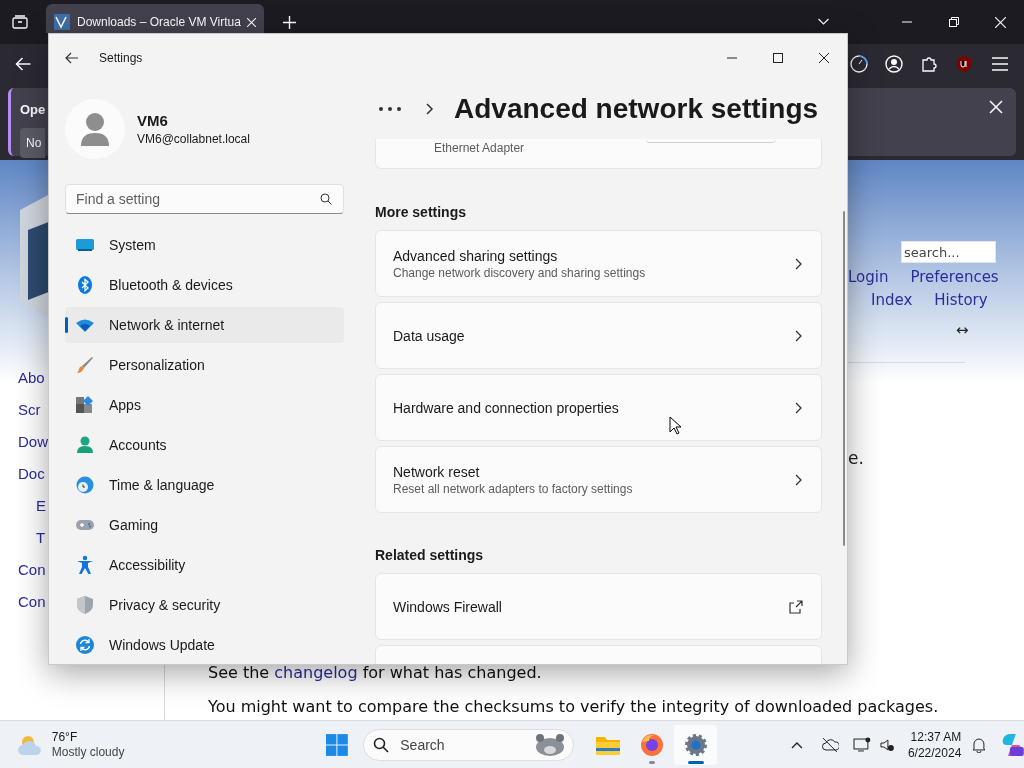  What do you see at coordinates (204, 605) in the screenshot?
I see `nav-item: Privacy & security` at bounding box center [204, 605].